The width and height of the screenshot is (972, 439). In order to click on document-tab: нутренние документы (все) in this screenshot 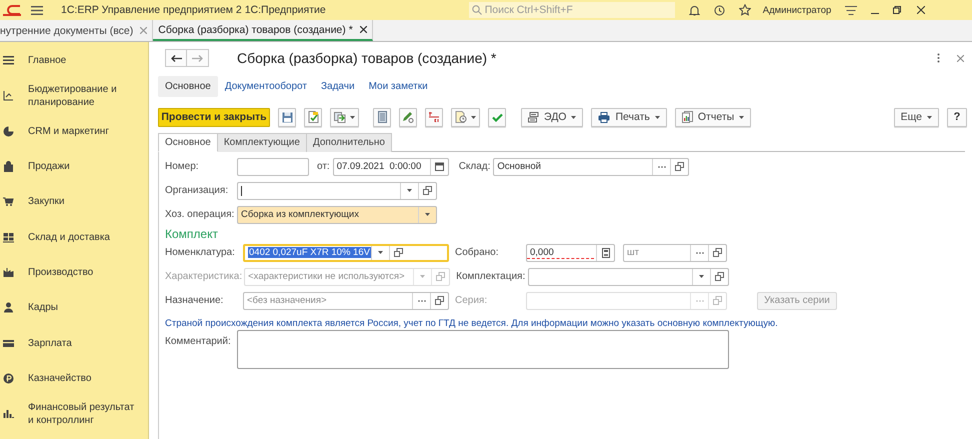, I will do `click(77, 30)`.